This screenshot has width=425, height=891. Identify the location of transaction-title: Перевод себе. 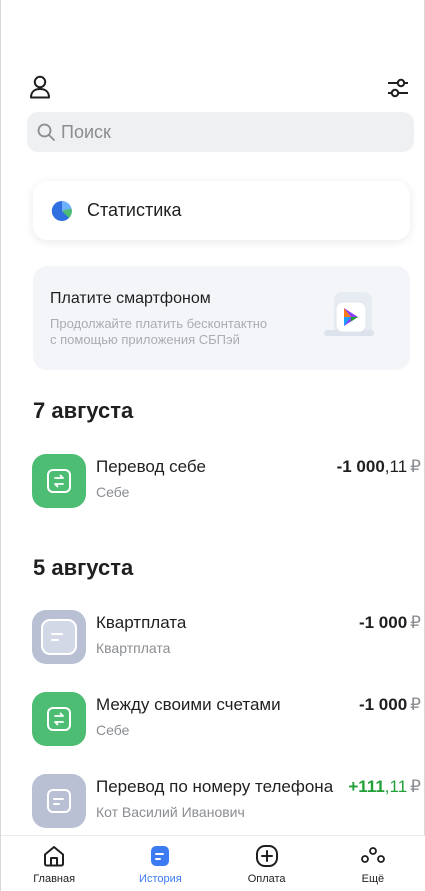
(151, 466).